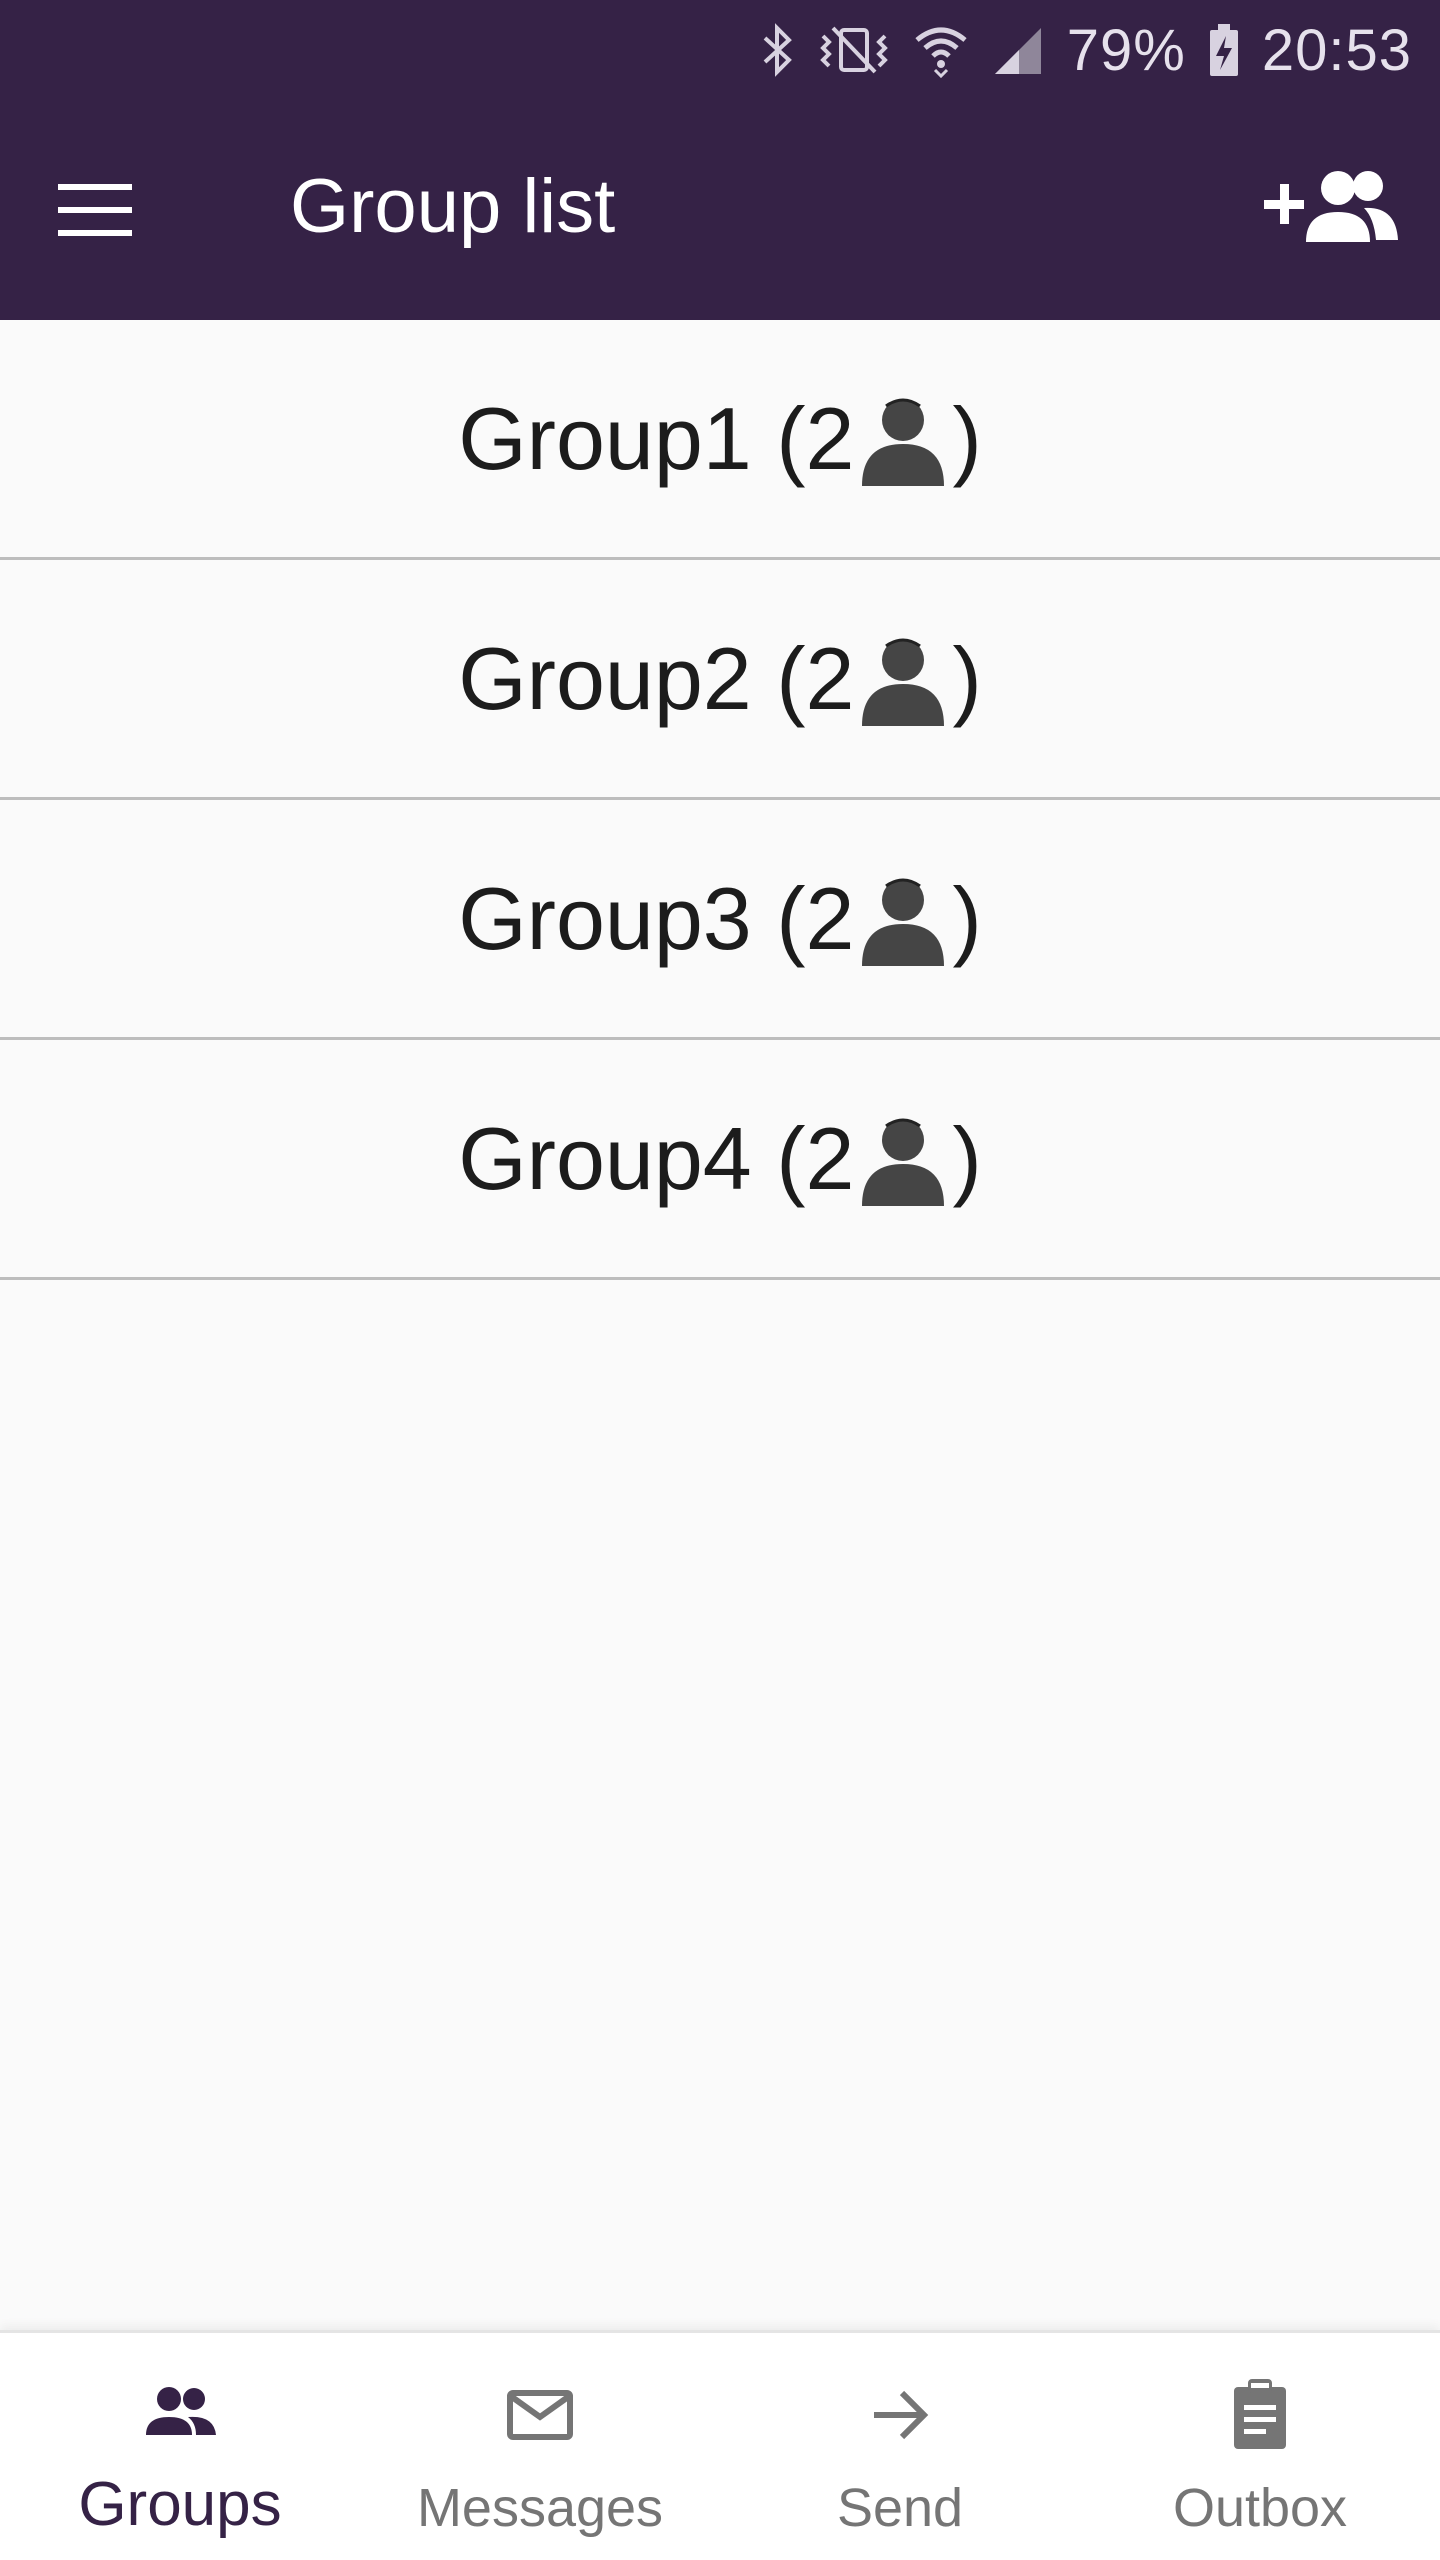  I want to click on group-label: Group1 (2 ), so click(720, 439).